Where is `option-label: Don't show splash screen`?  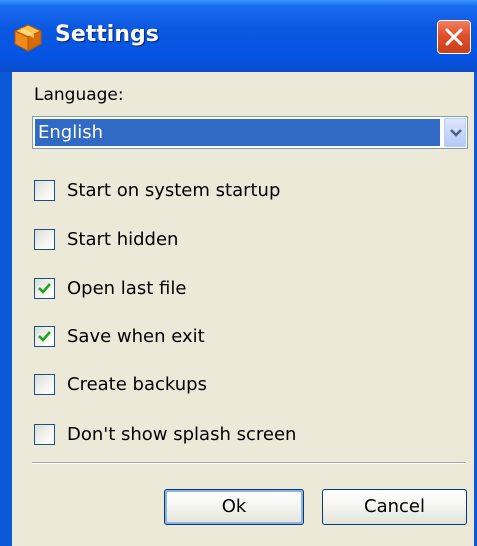
option-label: Don't show splash screen is located at coordinates (182, 434).